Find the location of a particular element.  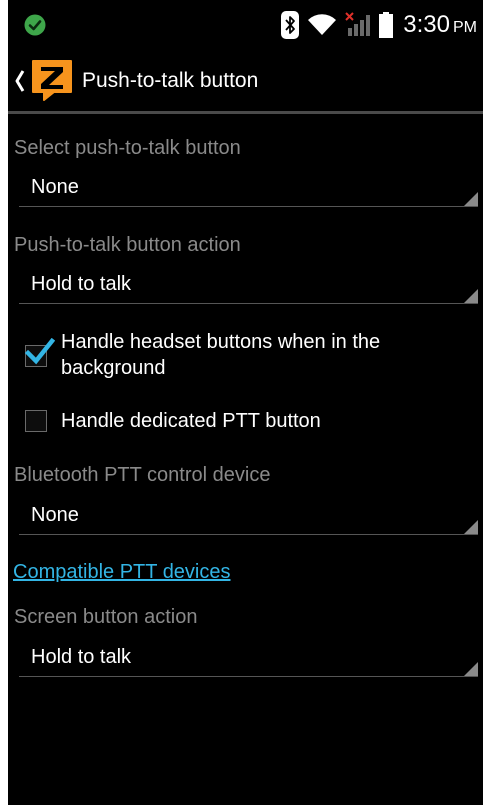

cellular-no-signal-icon is located at coordinates (358, 24).